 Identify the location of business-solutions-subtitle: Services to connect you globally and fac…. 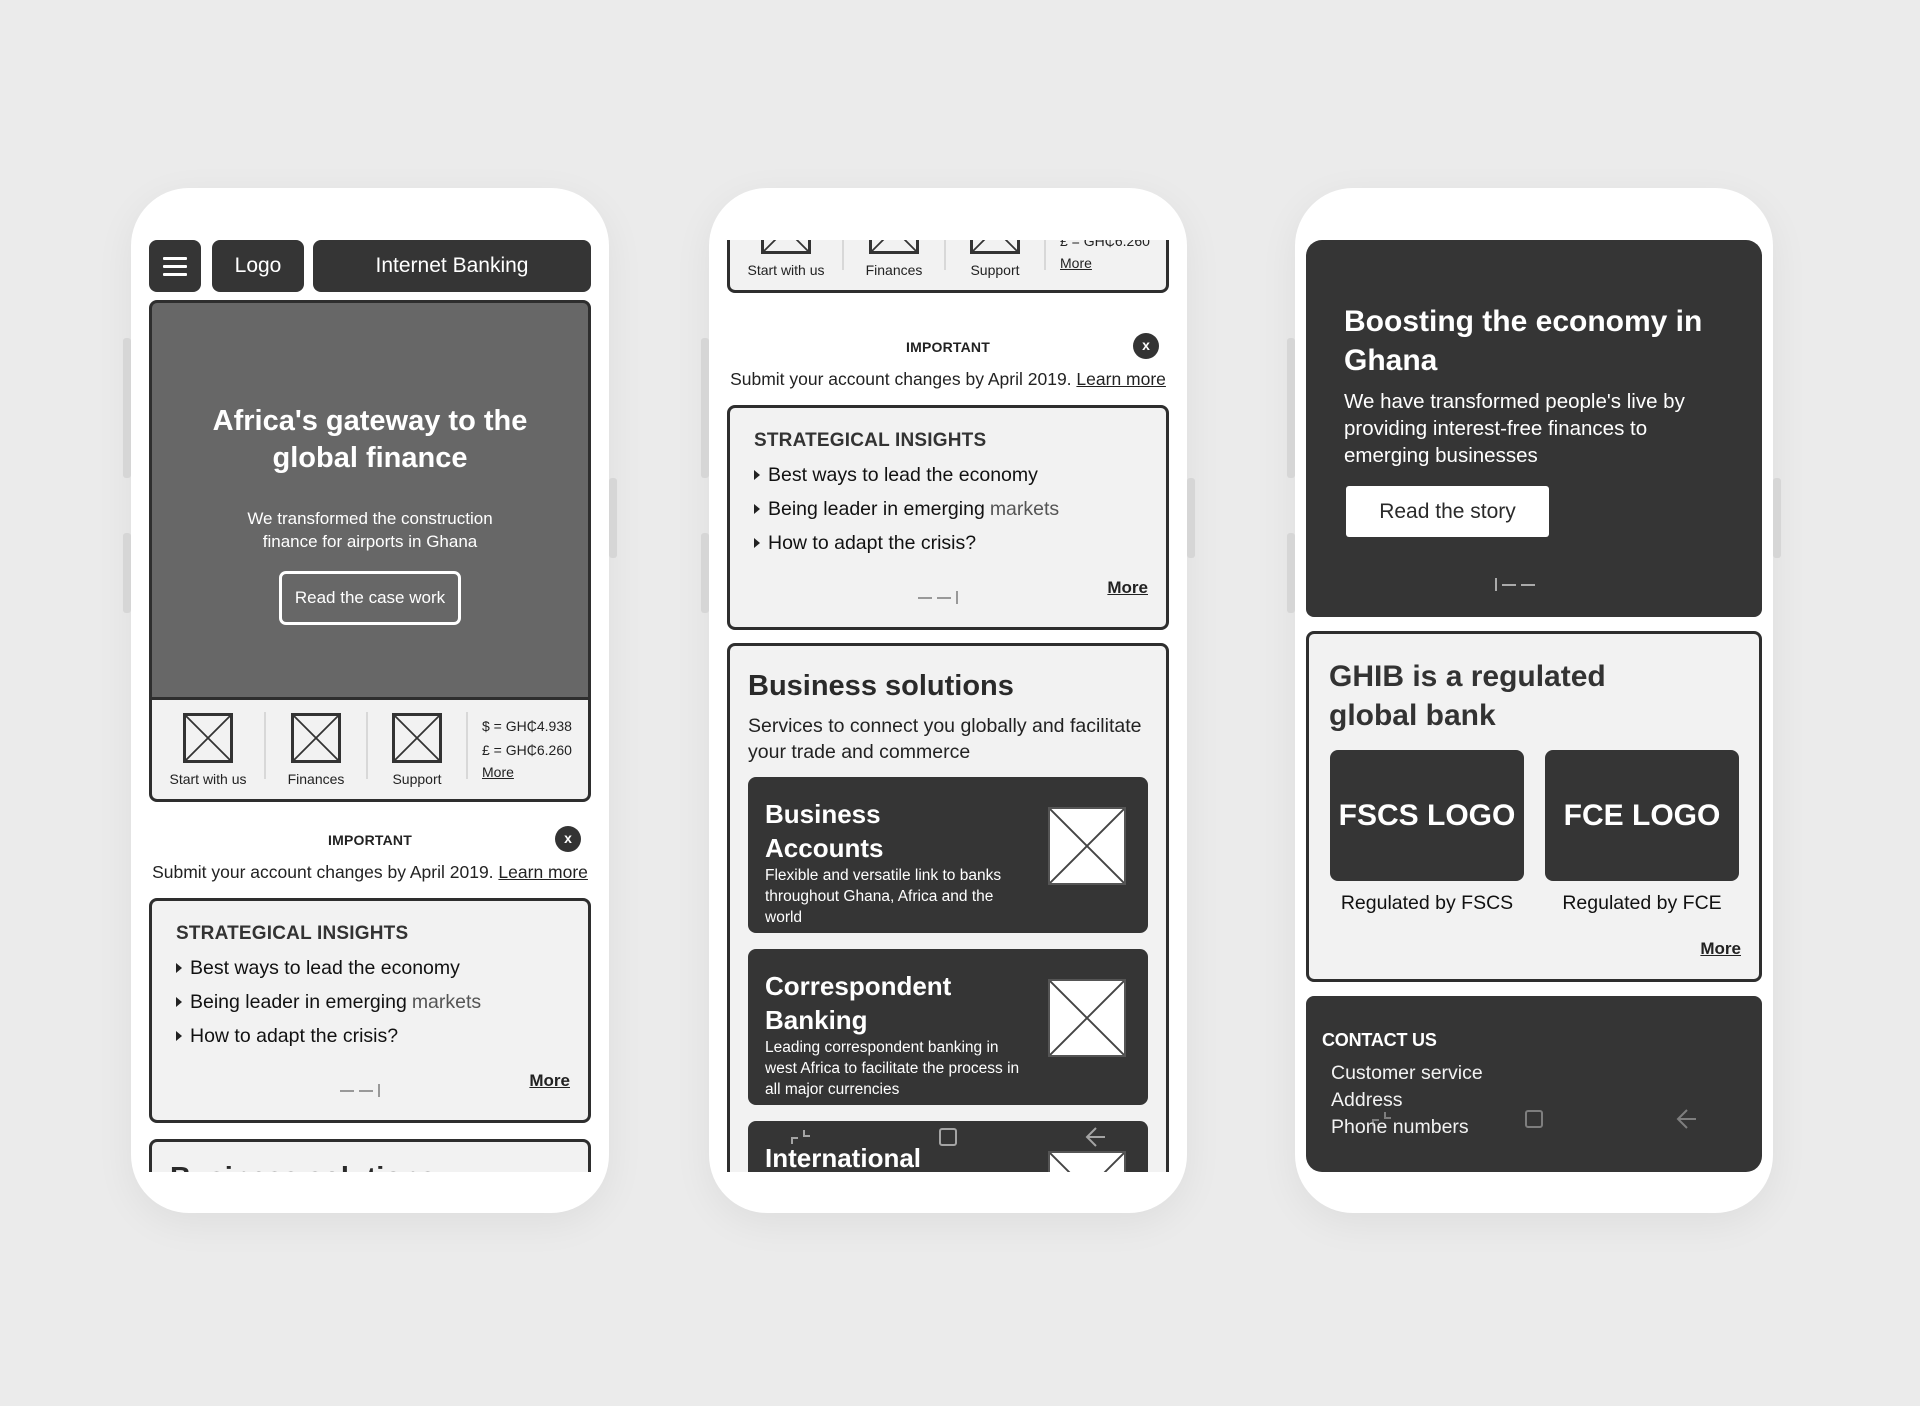
(945, 739).